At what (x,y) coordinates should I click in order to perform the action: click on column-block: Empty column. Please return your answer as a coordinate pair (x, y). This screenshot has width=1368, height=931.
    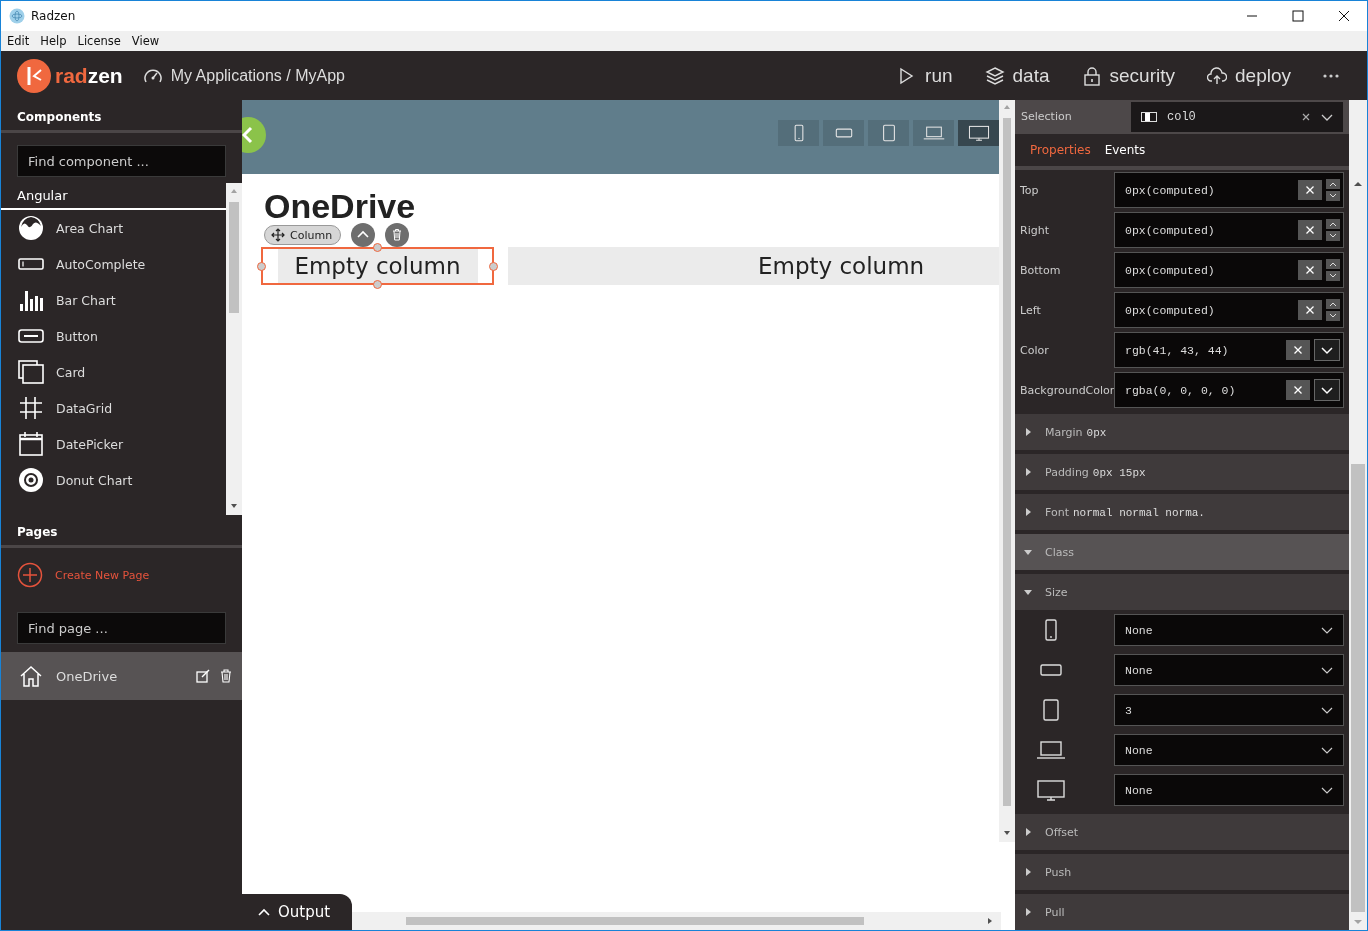
    Looking at the image, I should click on (753, 266).